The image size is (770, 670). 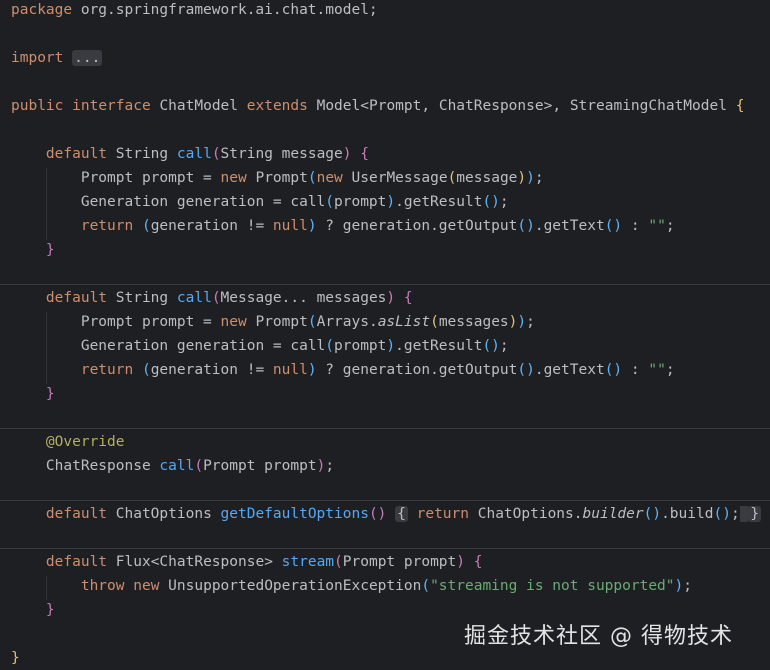 I want to click on fold-open-brace: {, so click(x=401, y=514).